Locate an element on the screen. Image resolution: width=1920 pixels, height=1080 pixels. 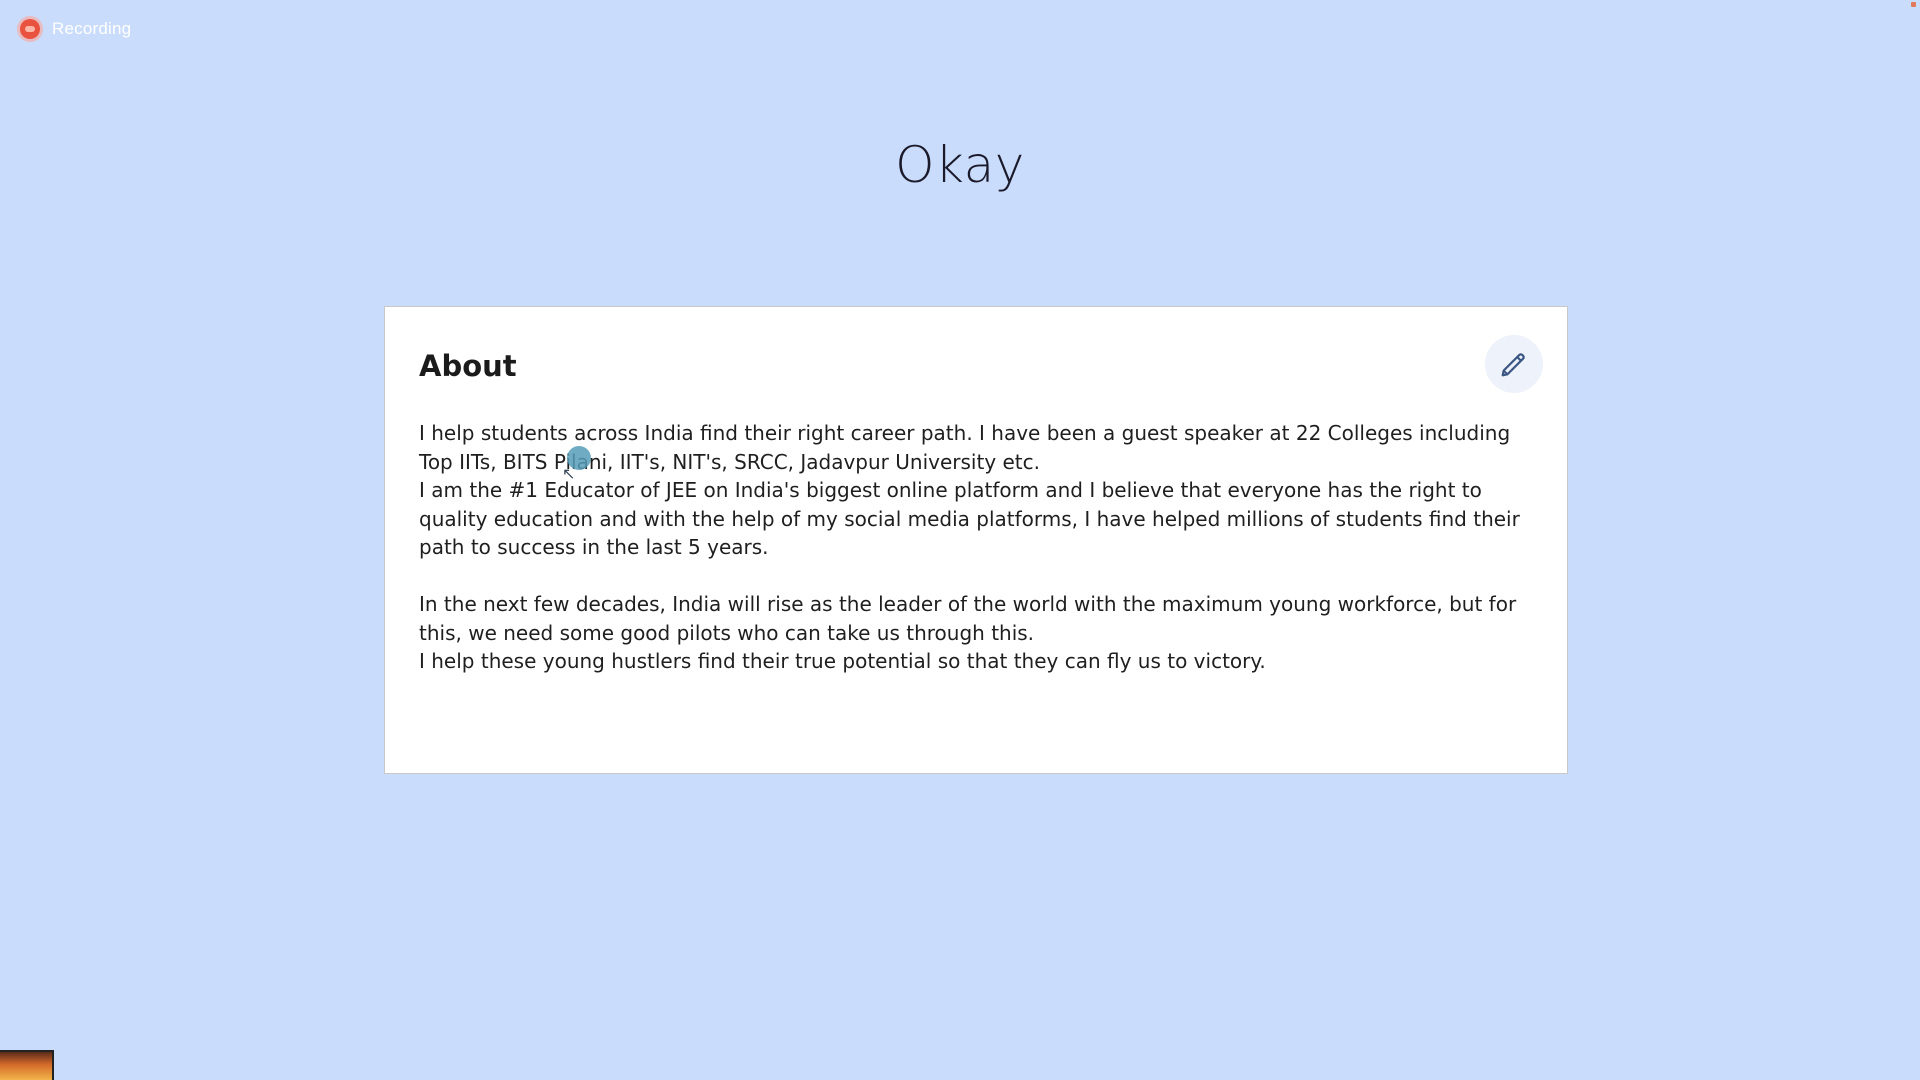
recording-indicator: Recording is located at coordinates (75, 29).